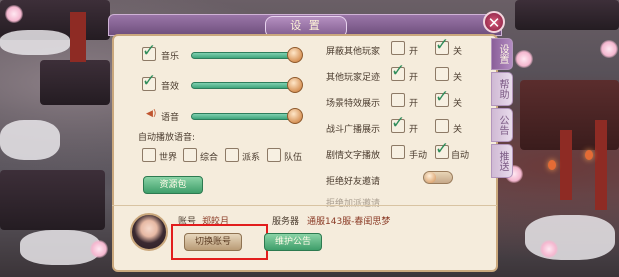  Describe the element at coordinates (304, 205) in the screenshot. I see `divider` at that location.